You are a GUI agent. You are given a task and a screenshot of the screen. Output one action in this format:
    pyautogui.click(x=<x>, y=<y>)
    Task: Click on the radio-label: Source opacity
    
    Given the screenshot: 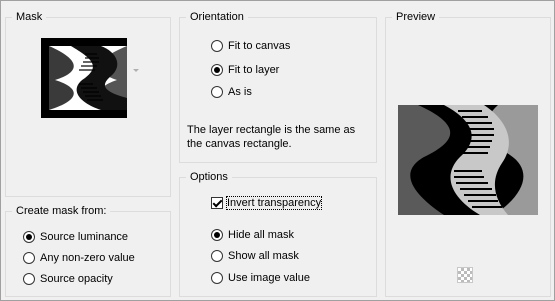 What is the action you would take?
    pyautogui.click(x=76, y=279)
    